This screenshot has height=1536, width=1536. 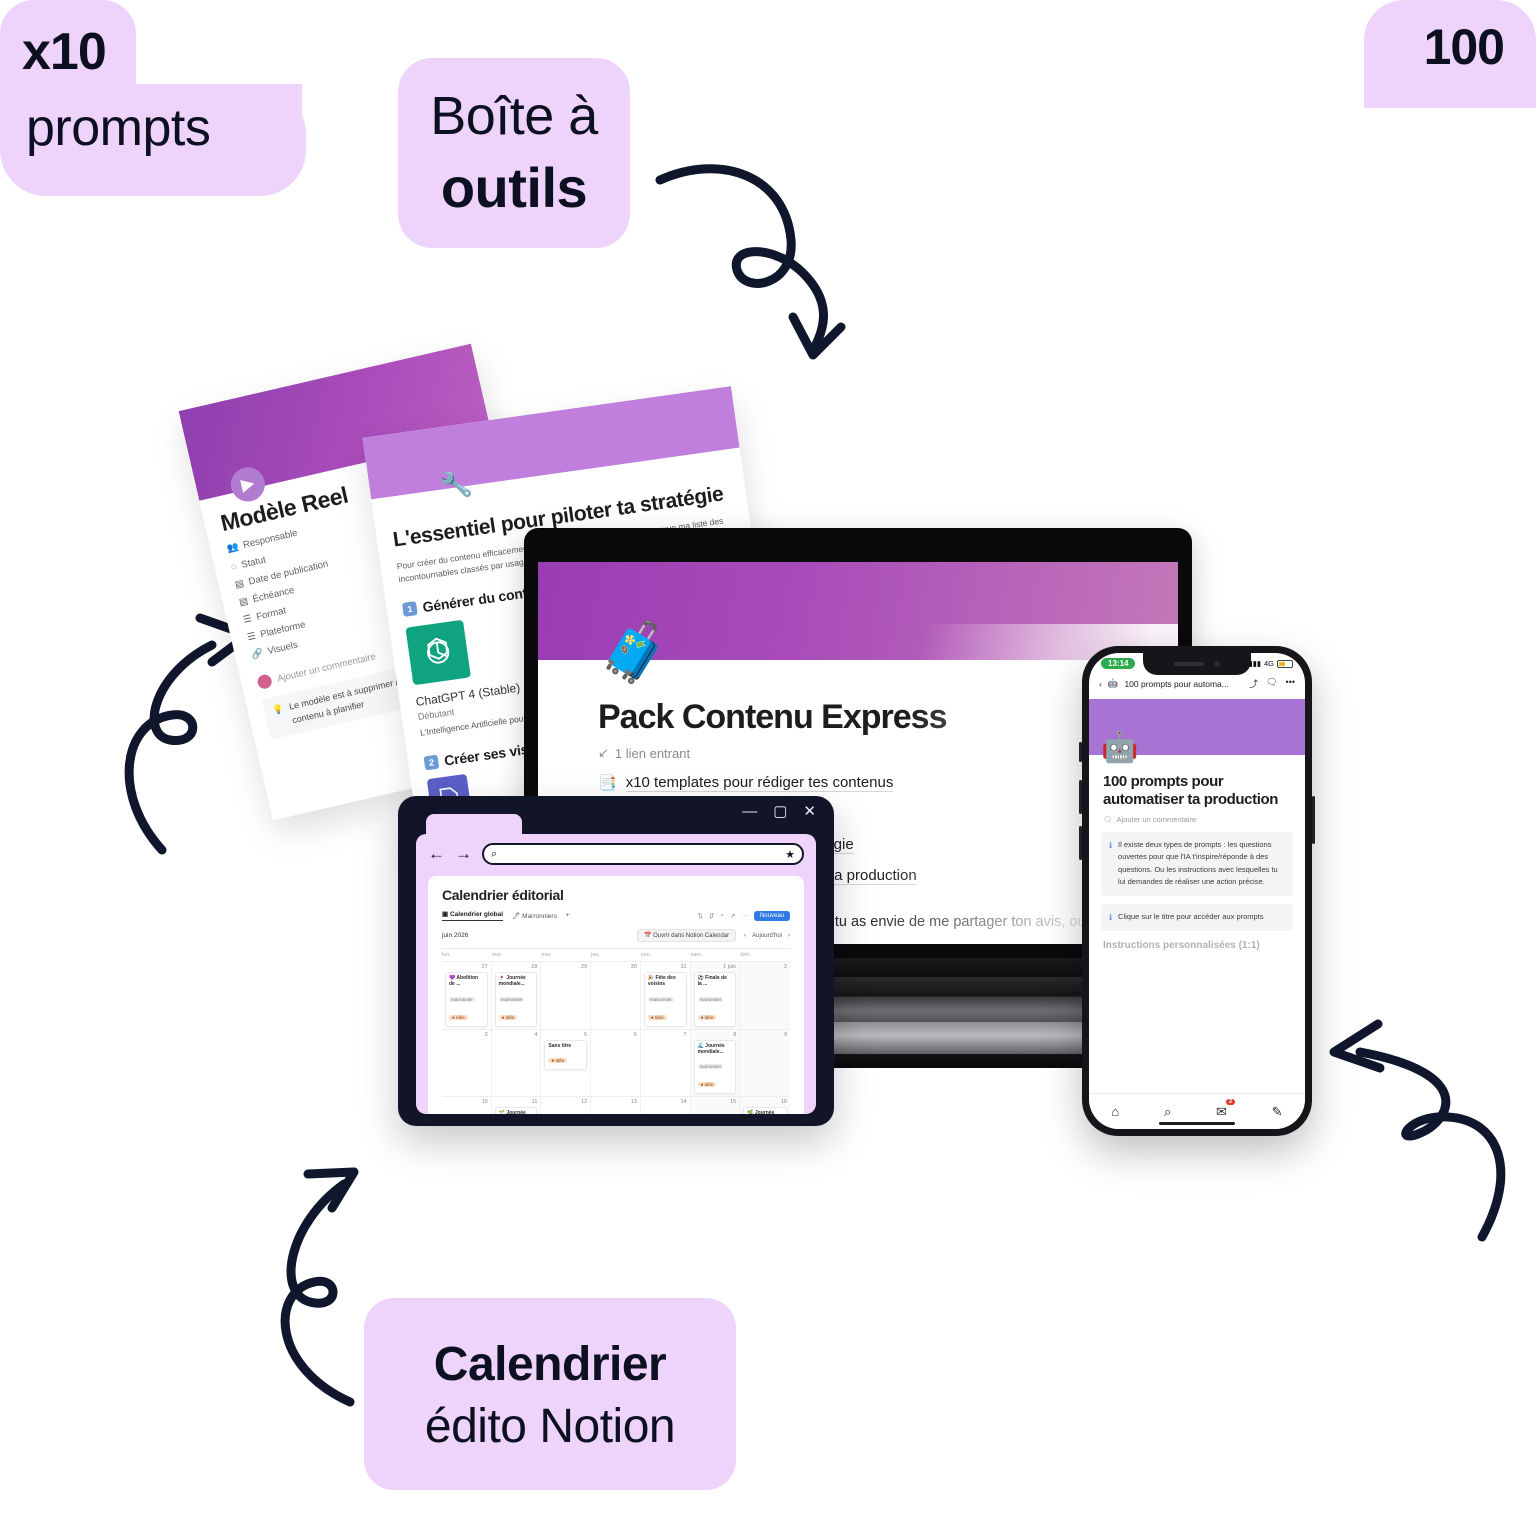 What do you see at coordinates (647, 936) in the screenshot?
I see `notion-calendar-icon: 📅` at bounding box center [647, 936].